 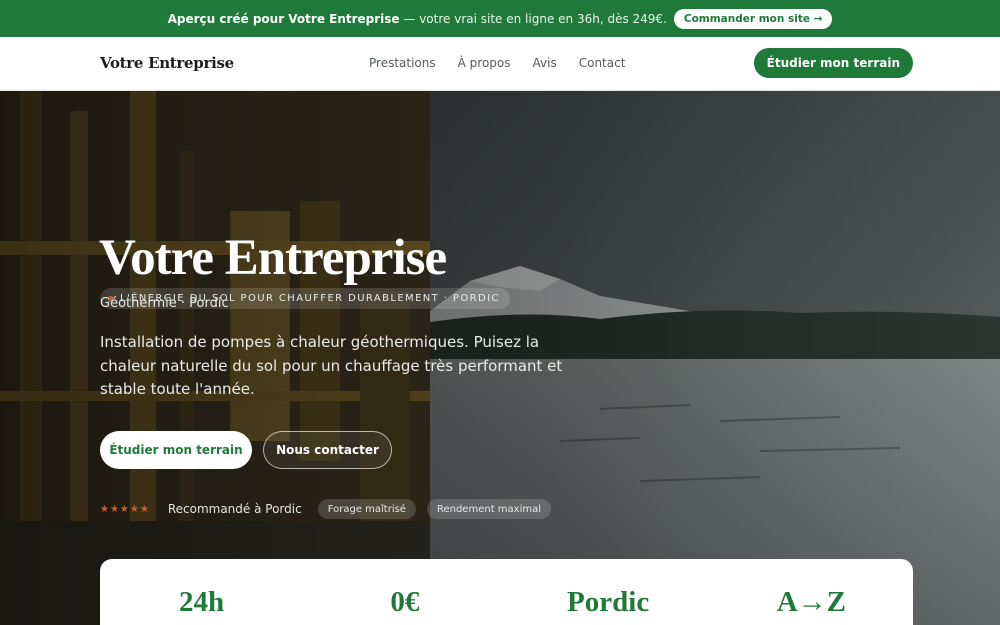 What do you see at coordinates (327, 450) in the screenshot?
I see `contact-us-button: Nous contacter` at bounding box center [327, 450].